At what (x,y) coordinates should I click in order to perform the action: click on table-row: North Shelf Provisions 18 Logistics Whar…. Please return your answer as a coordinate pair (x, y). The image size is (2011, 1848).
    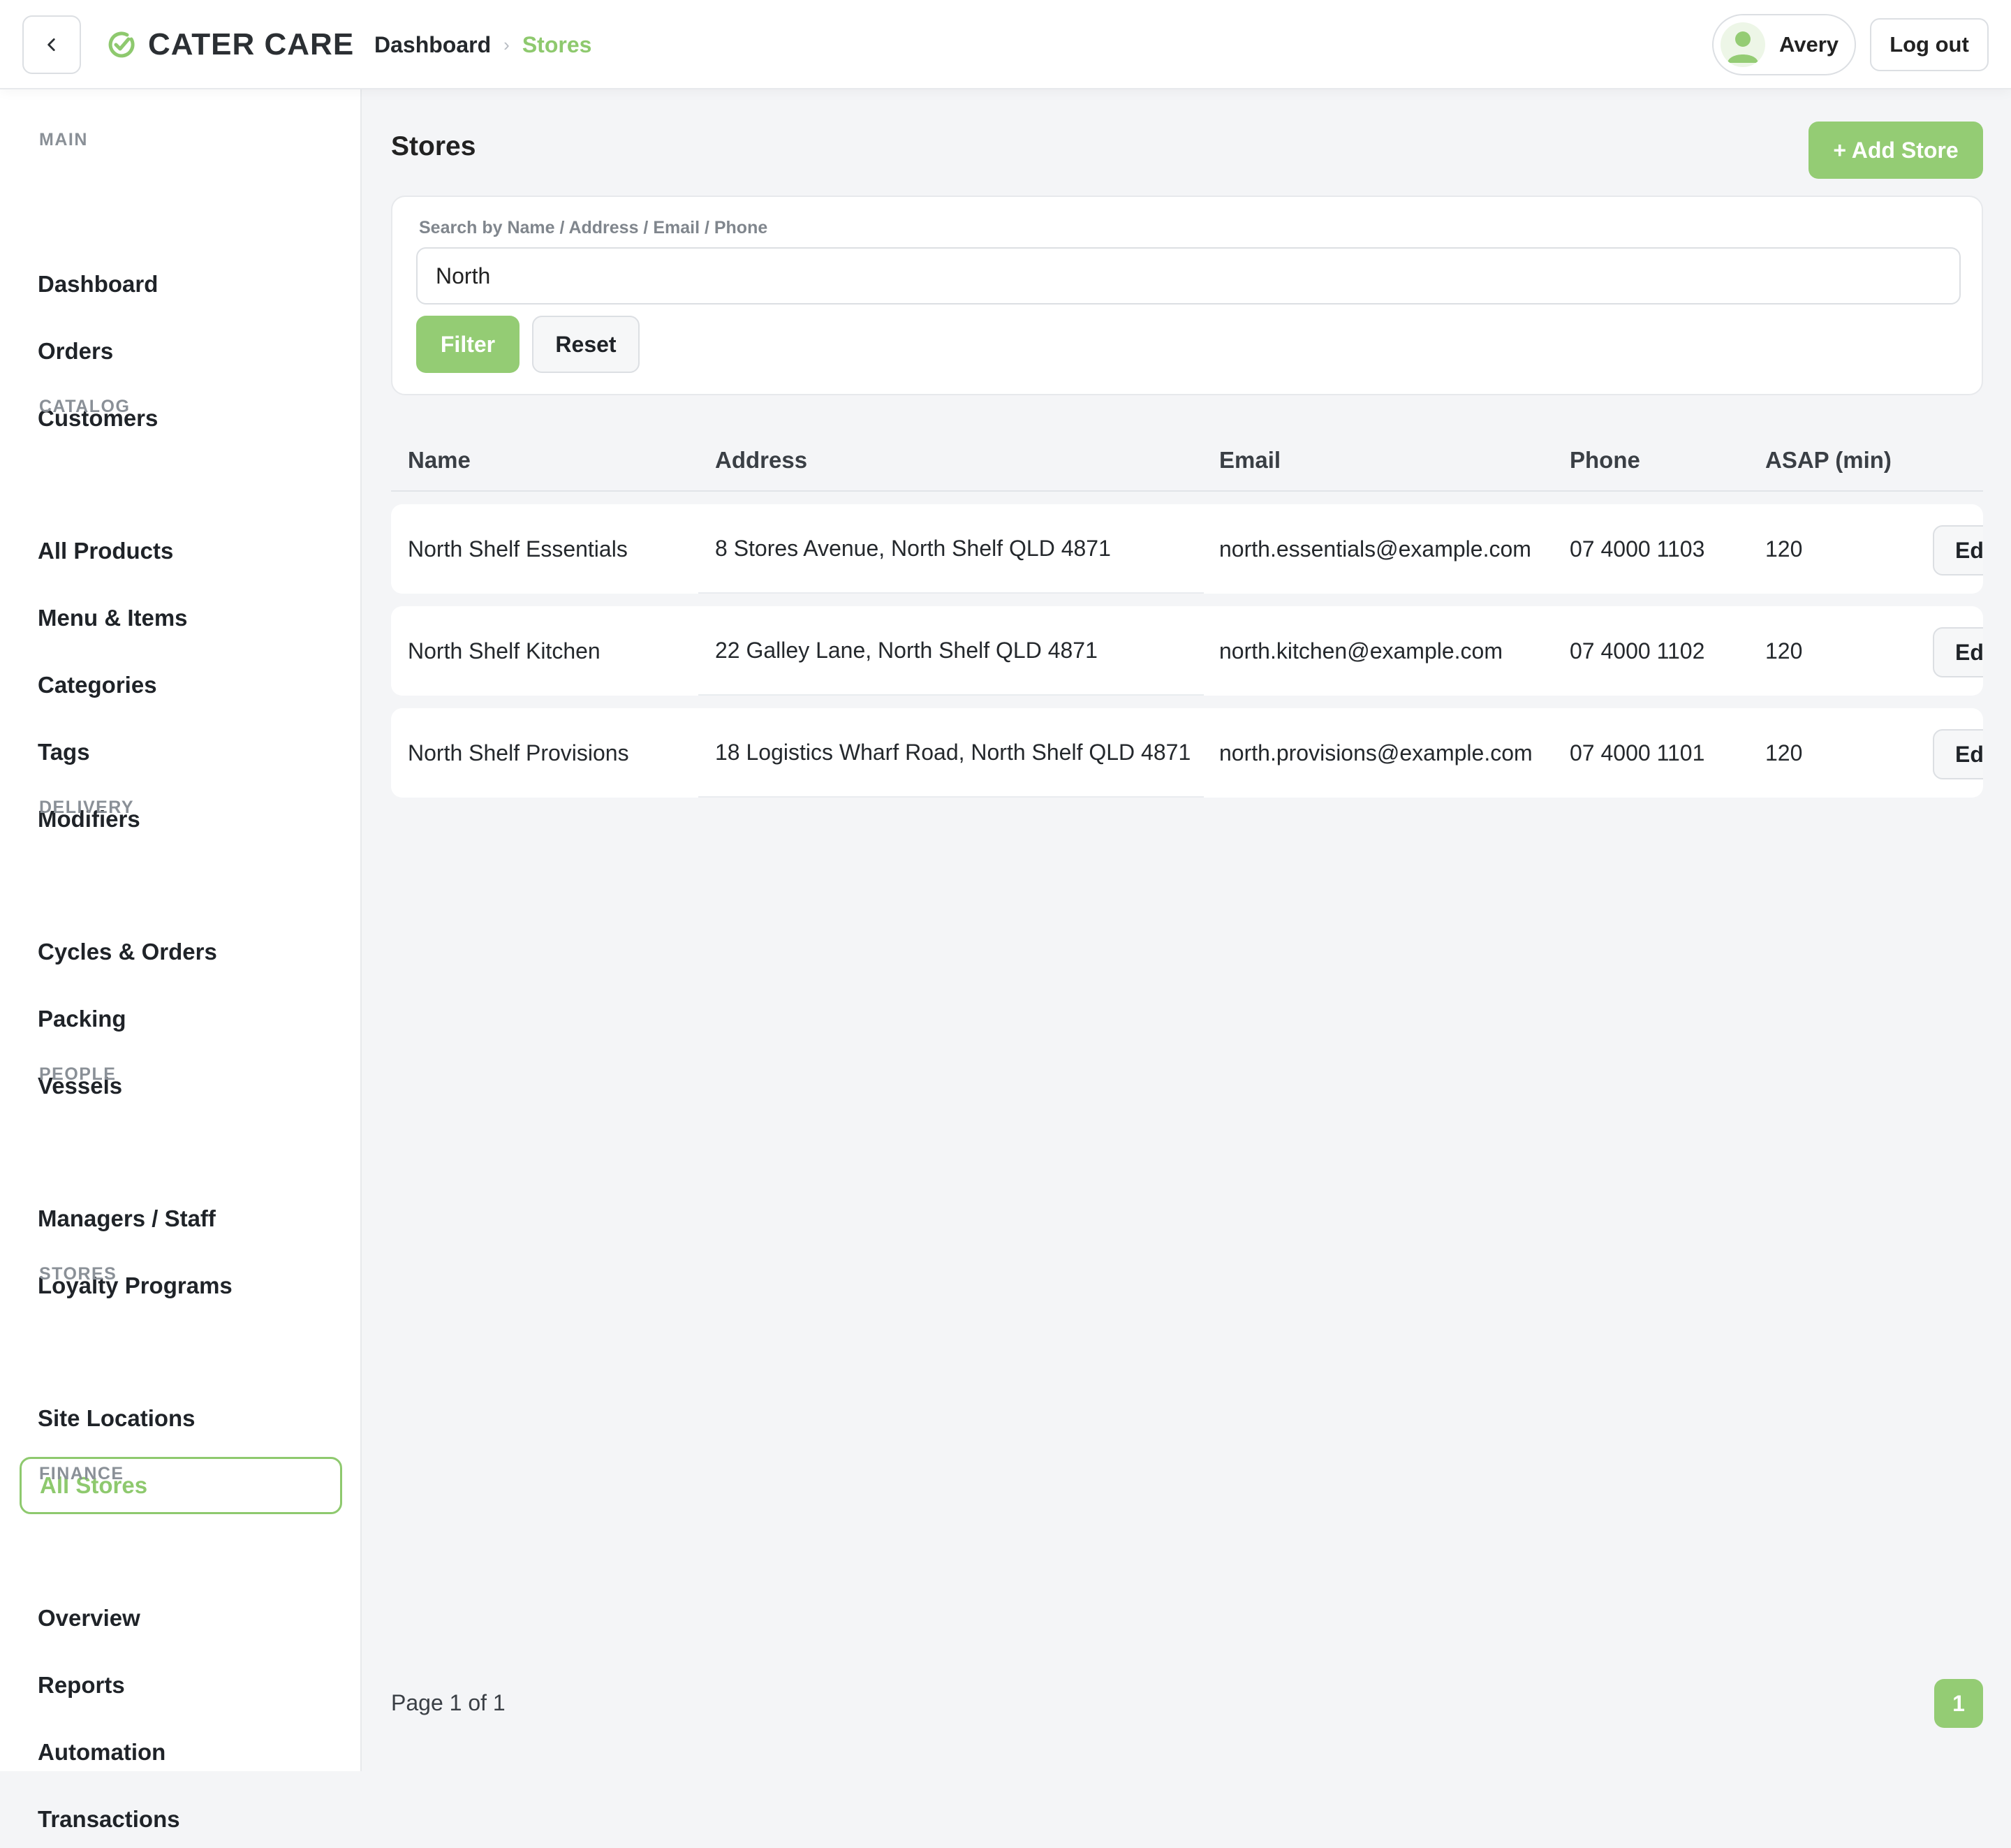
    Looking at the image, I should click on (1187, 753).